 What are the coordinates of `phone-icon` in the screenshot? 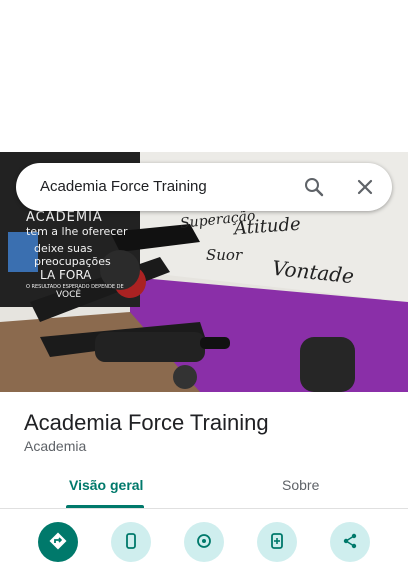 It's located at (131, 541).